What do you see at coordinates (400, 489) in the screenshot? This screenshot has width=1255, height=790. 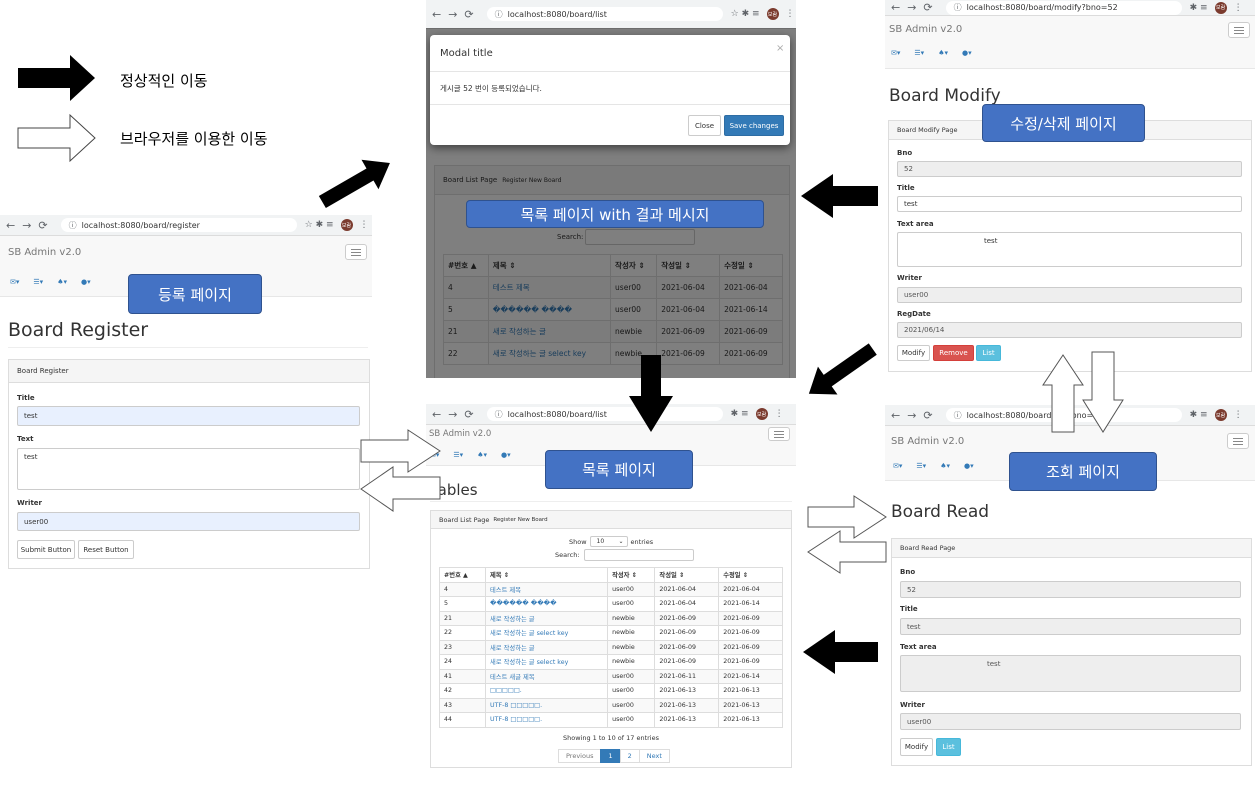 I see `hollow-arrow-list-to-register` at bounding box center [400, 489].